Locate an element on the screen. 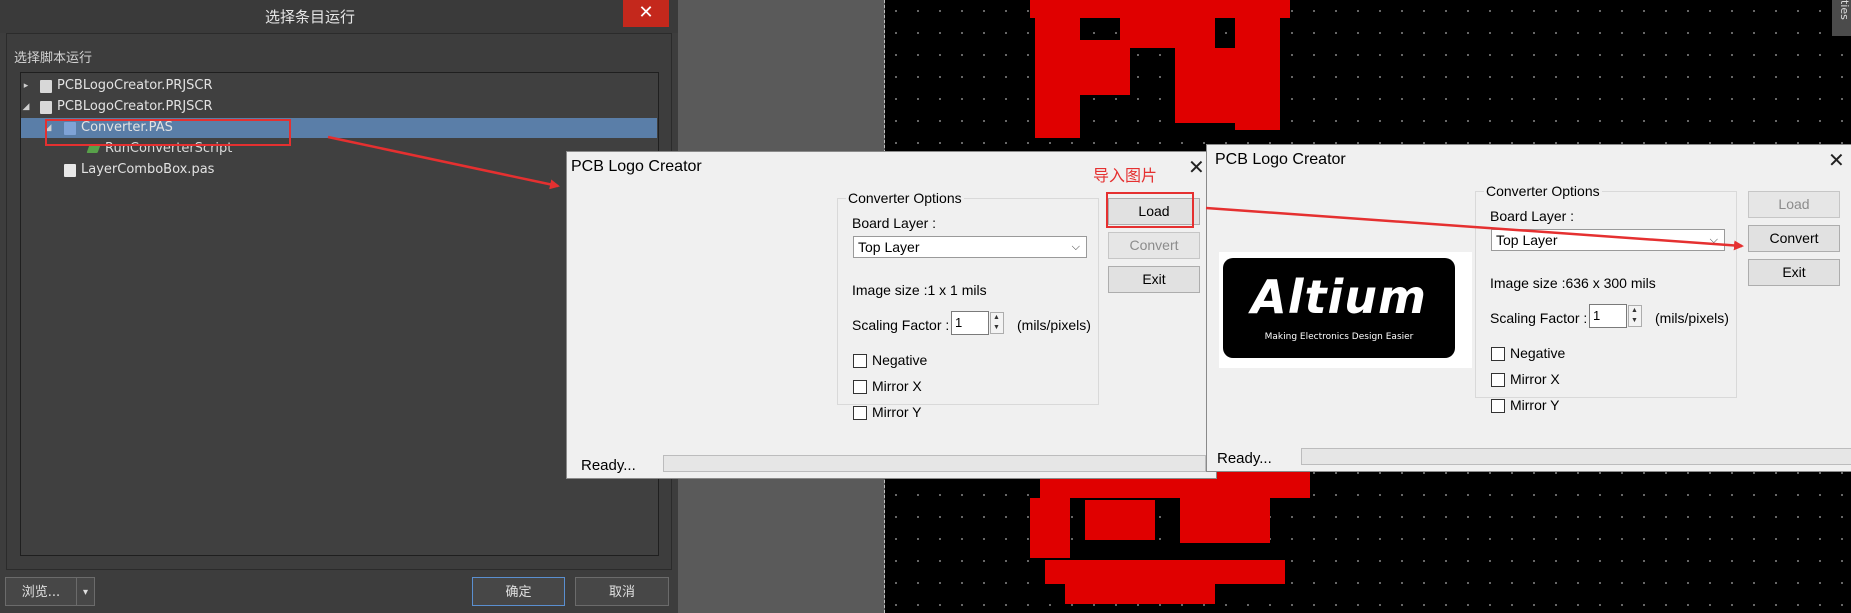 This screenshot has width=1851, height=613. annotation-arrows is located at coordinates (1035, 193).